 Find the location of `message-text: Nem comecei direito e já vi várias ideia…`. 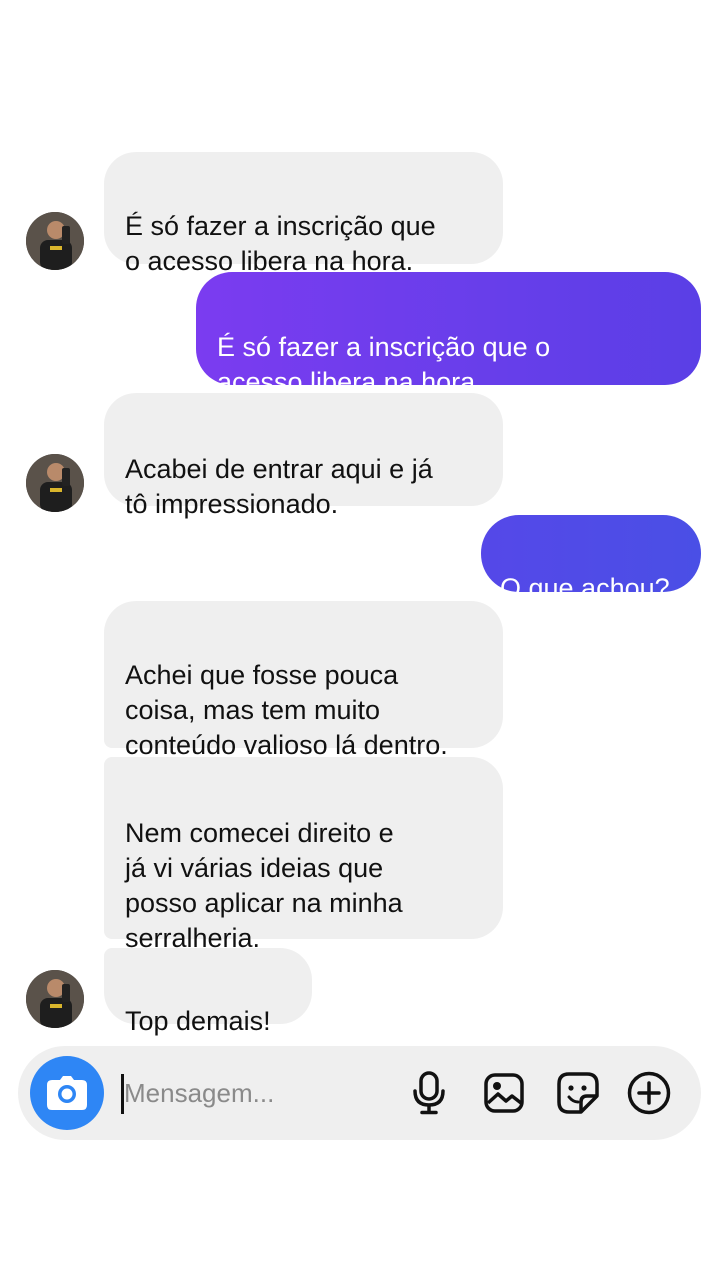

message-text: Nem comecei direito e já vi várias ideia… is located at coordinates (264, 885).